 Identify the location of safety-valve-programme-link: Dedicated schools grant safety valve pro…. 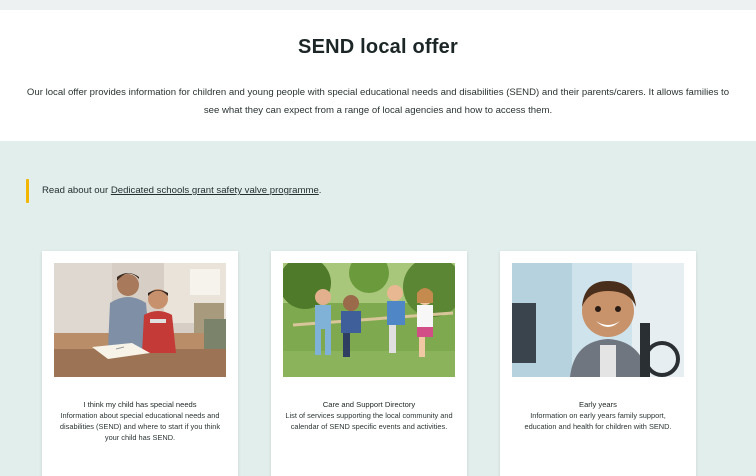
(215, 190).